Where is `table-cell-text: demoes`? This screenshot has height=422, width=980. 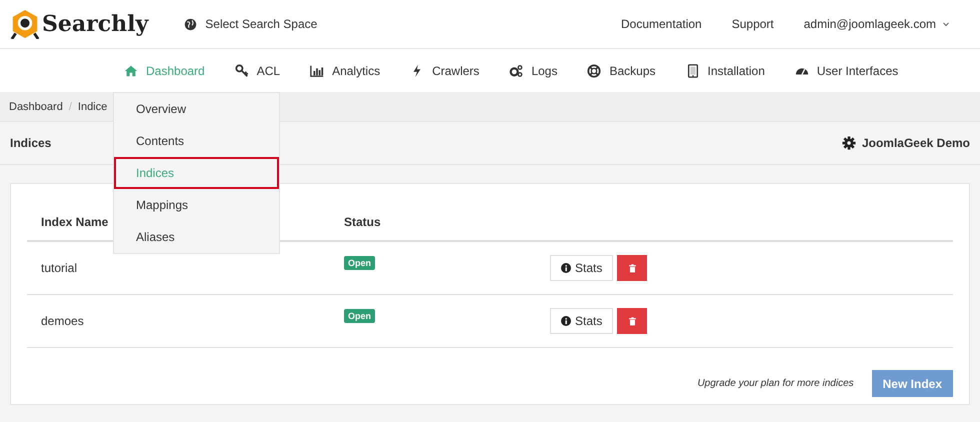 table-cell-text: demoes is located at coordinates (63, 321).